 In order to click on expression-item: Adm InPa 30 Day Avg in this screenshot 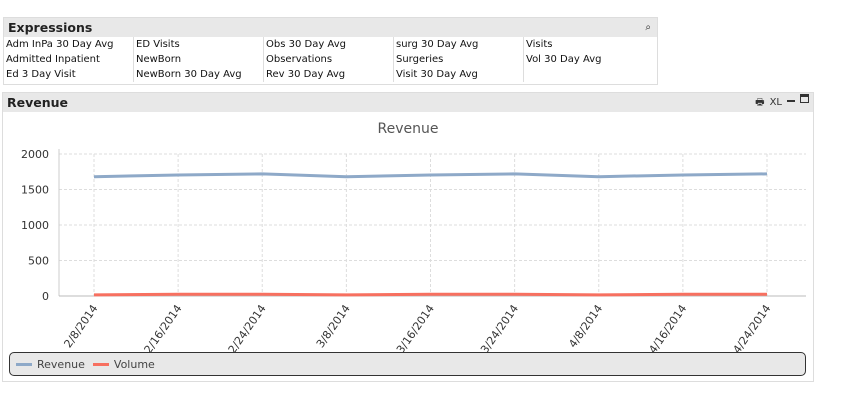, I will do `click(69, 44)`.